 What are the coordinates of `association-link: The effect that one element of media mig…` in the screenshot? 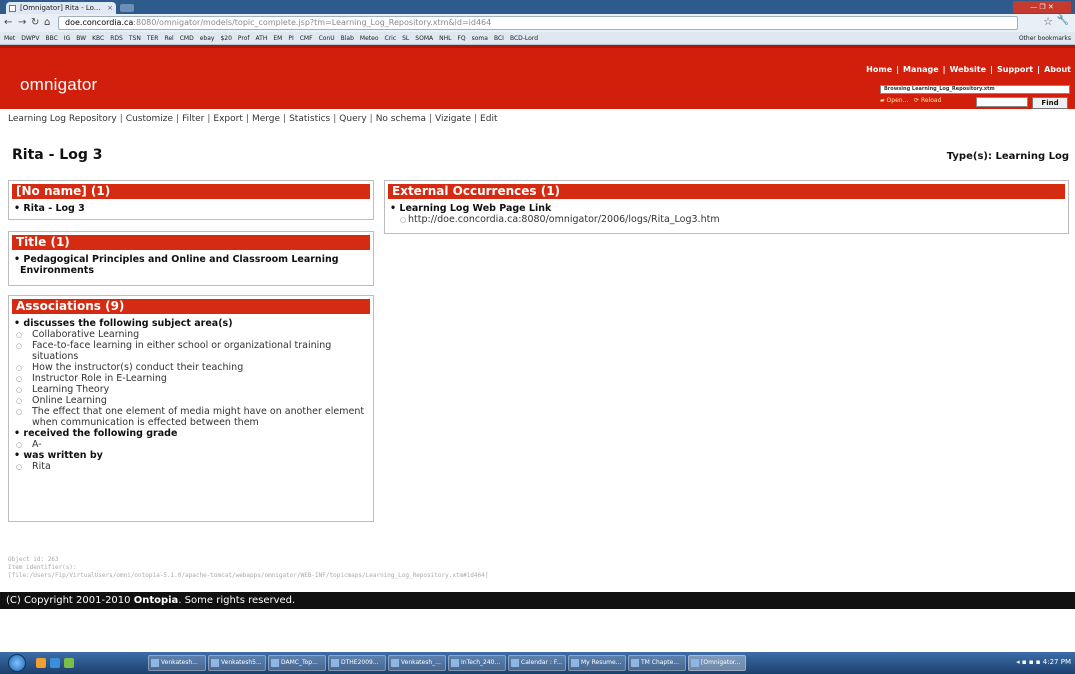 It's located at (198, 417).